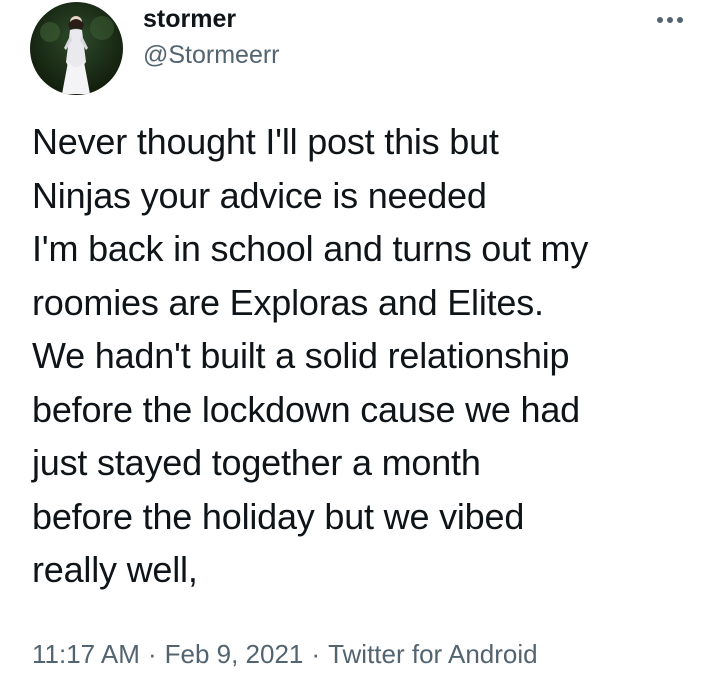 This screenshot has height=687, width=720. I want to click on tweet-text-line: Never thought I'll post this but, so click(265, 141).